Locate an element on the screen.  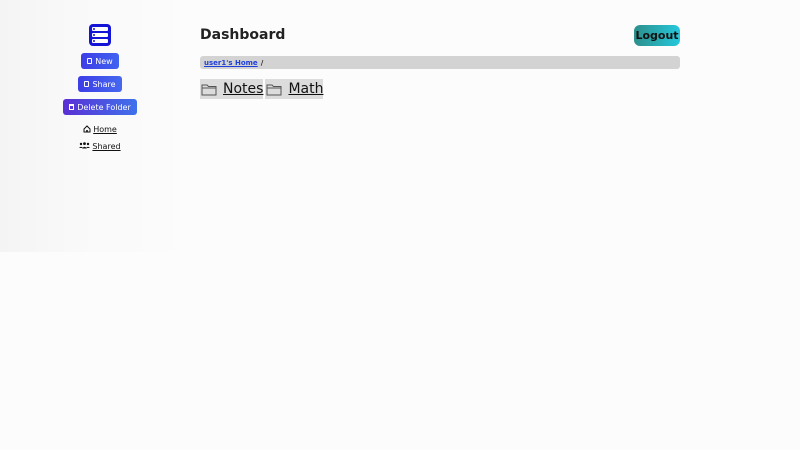
users-icon is located at coordinates (85, 145).